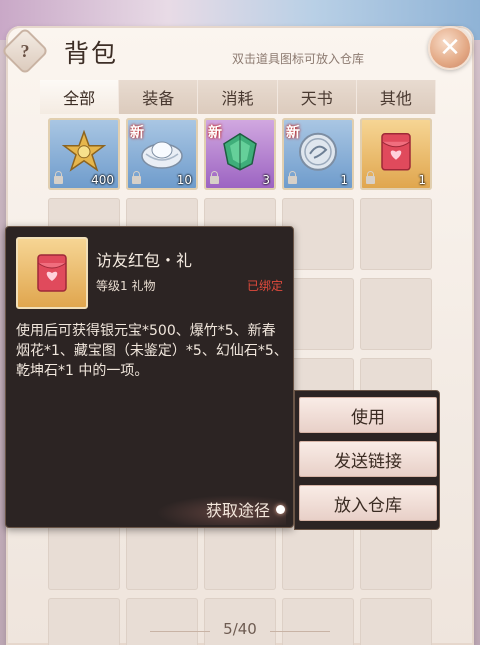  What do you see at coordinates (280, 509) in the screenshot?
I see `glow-dot-icon` at bounding box center [280, 509].